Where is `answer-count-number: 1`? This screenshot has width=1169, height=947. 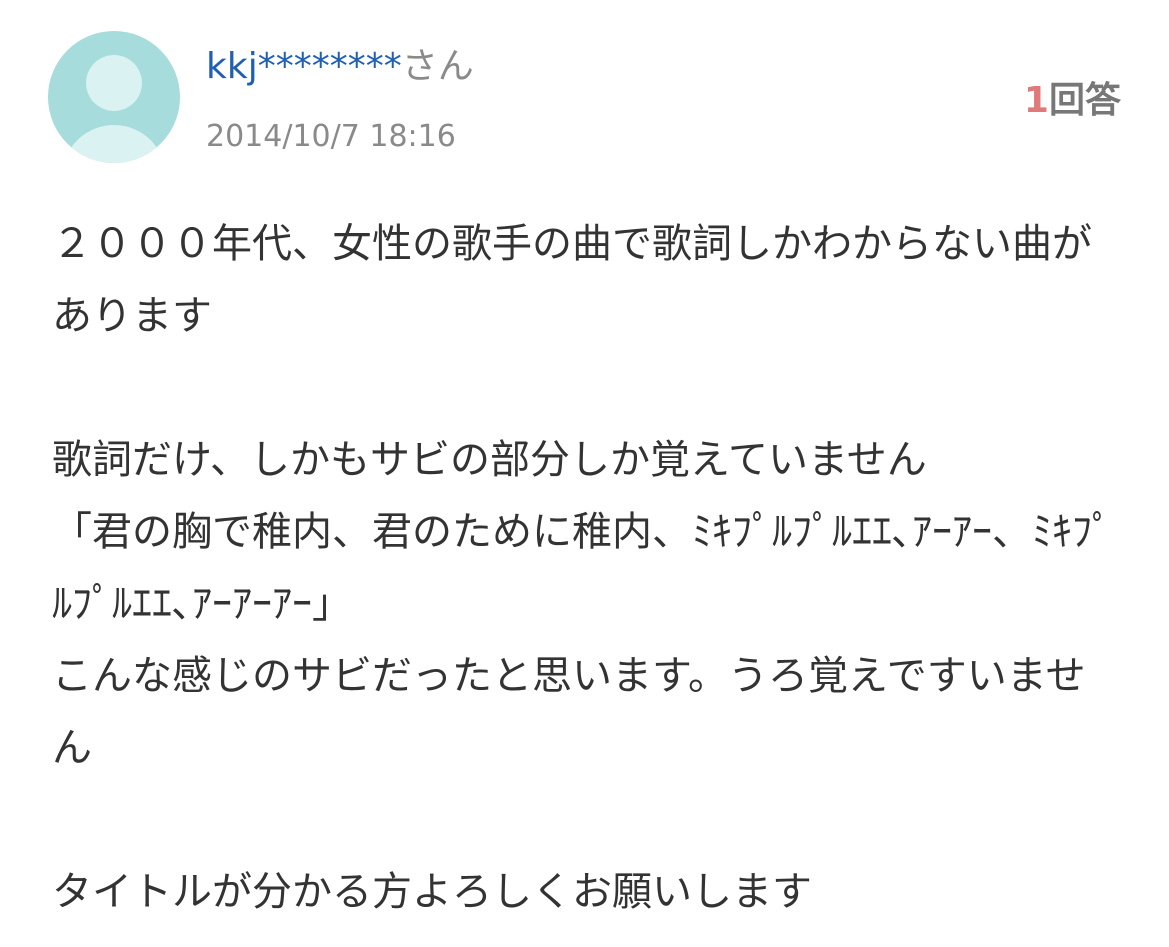 answer-count-number: 1 is located at coordinates (1036, 100).